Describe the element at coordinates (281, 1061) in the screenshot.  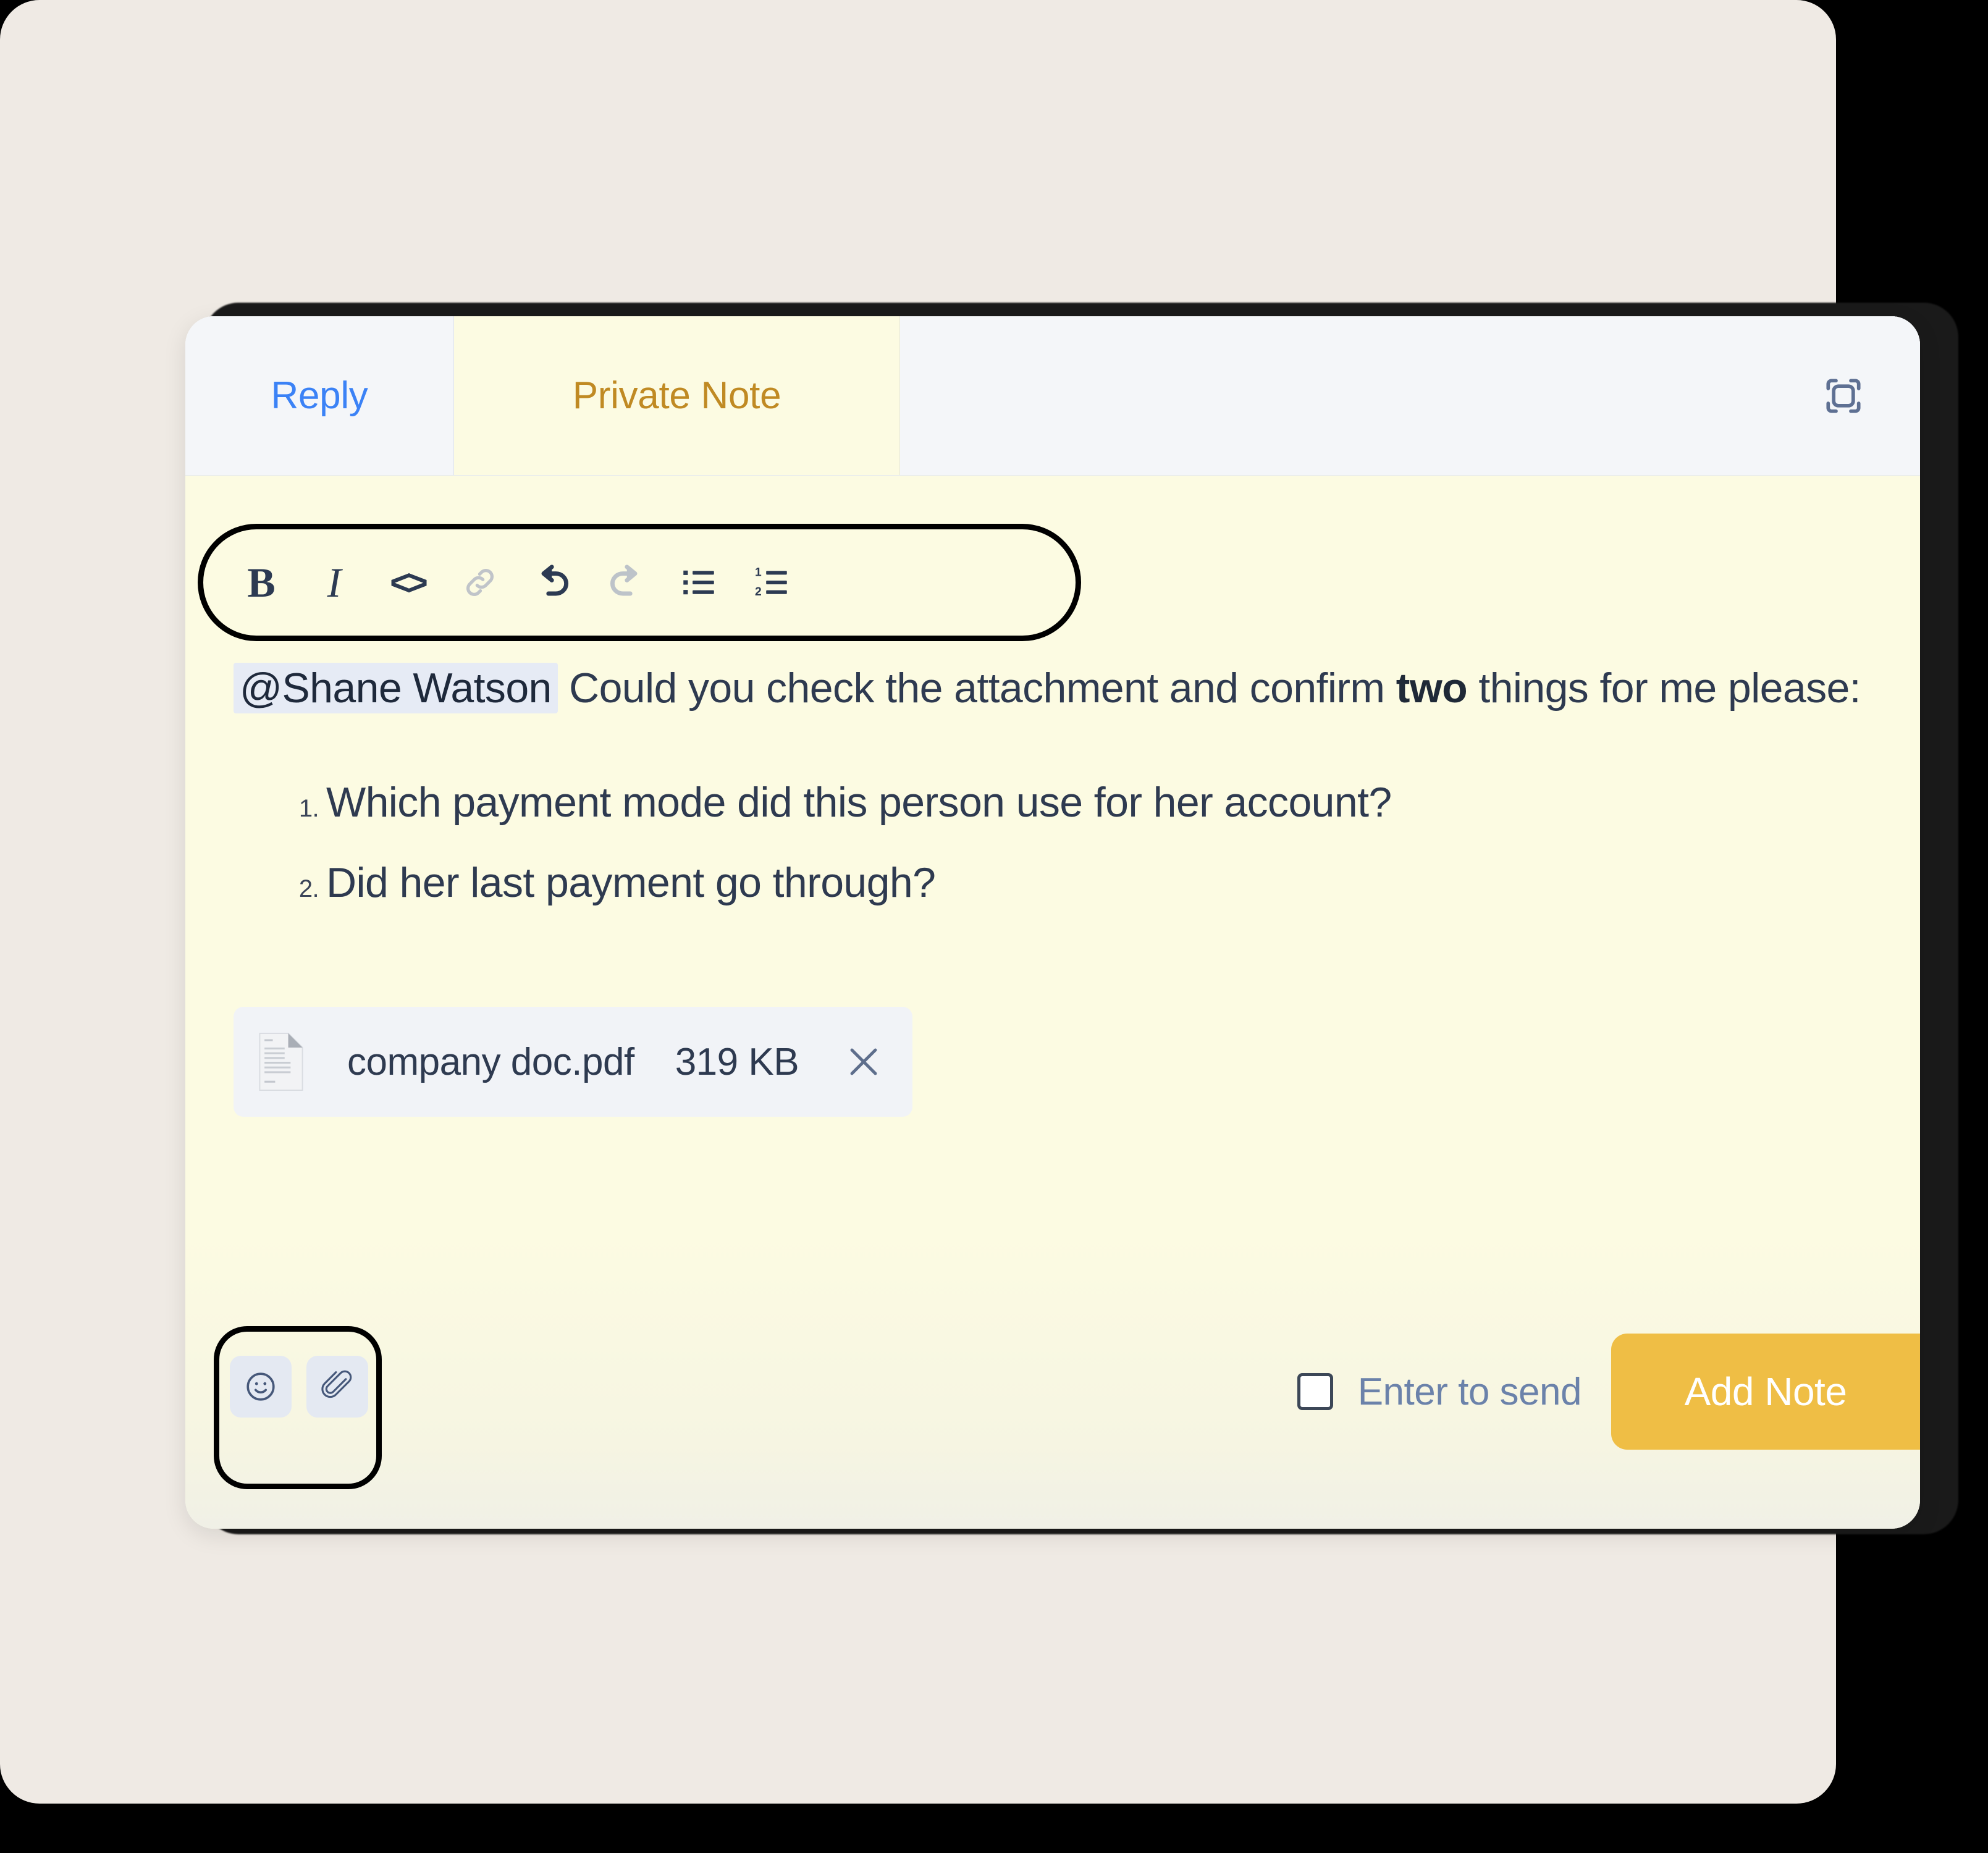
I see `file-document-icon` at that location.